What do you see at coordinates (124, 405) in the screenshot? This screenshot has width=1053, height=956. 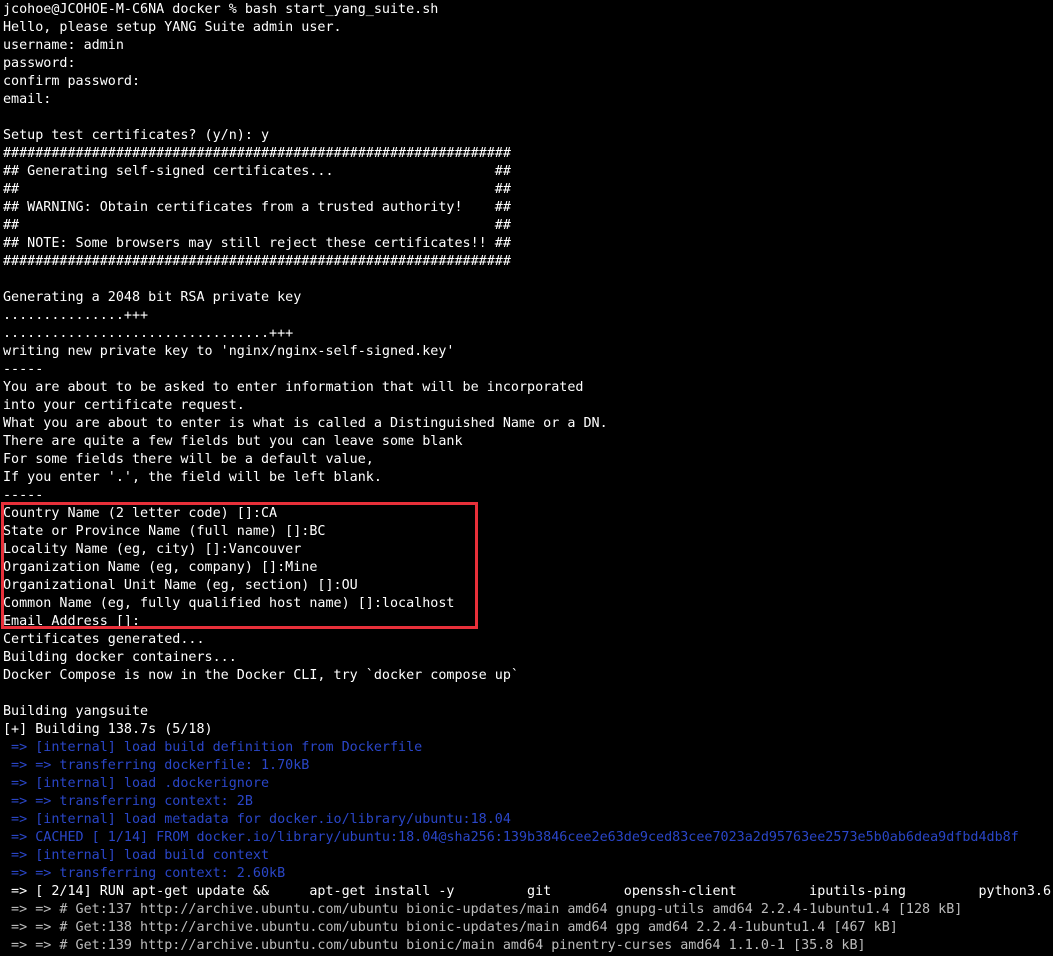 I see `terminal-line: into your certificate request.` at bounding box center [124, 405].